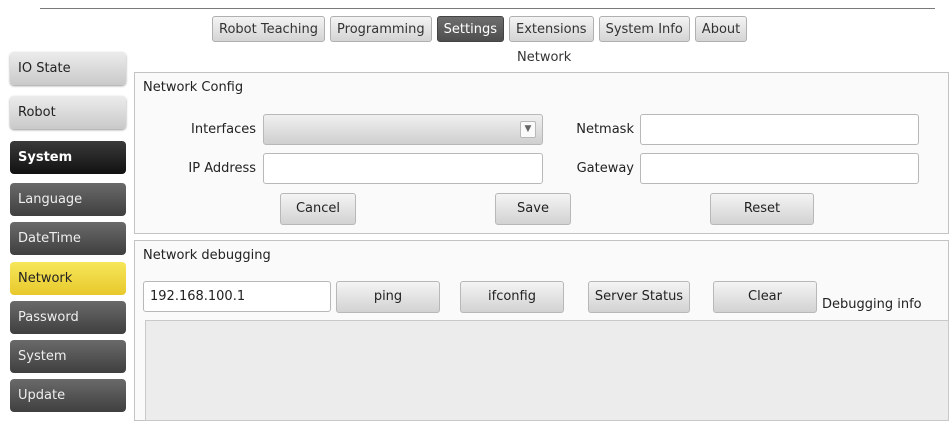 The image size is (949, 421). What do you see at coordinates (544, 57) in the screenshot?
I see `page-title: Network` at bounding box center [544, 57].